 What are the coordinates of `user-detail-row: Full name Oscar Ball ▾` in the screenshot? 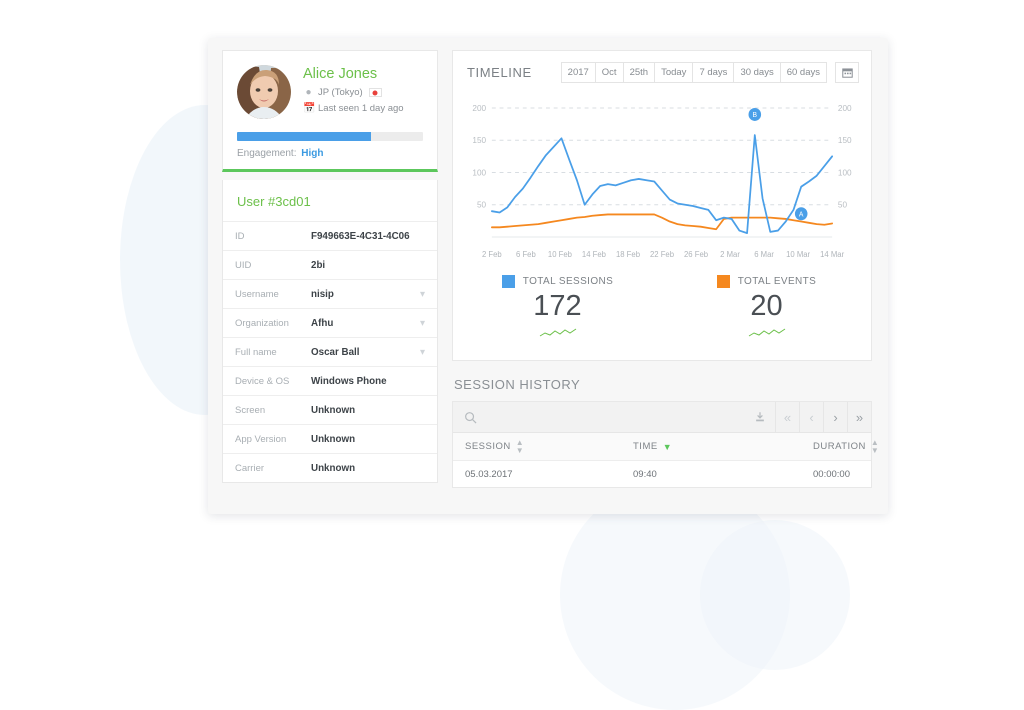 It's located at (330, 351).